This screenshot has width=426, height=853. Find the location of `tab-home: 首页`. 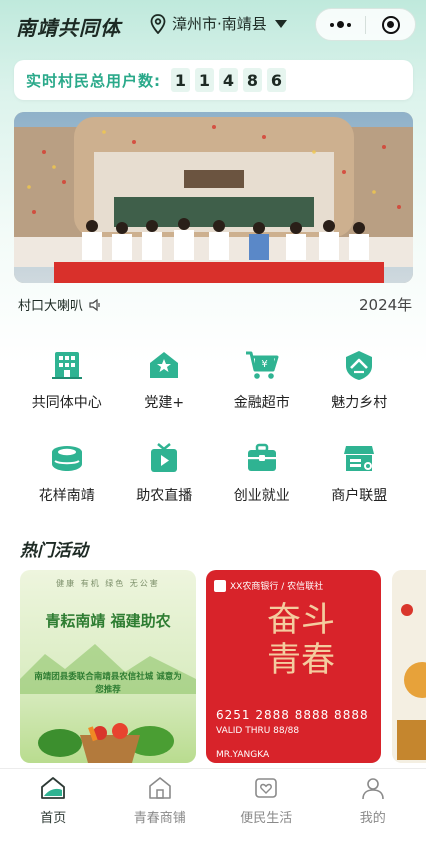

tab-home: 首页 is located at coordinates (53, 814).